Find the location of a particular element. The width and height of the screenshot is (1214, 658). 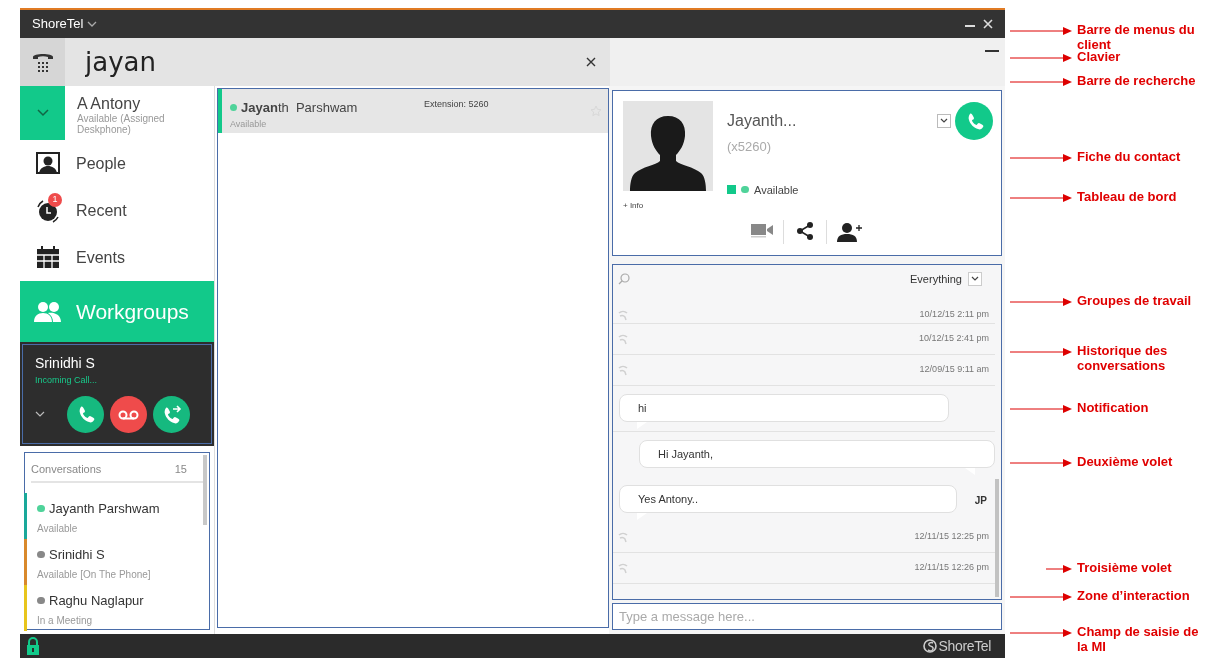

avatar-icon is located at coordinates (668, 146).